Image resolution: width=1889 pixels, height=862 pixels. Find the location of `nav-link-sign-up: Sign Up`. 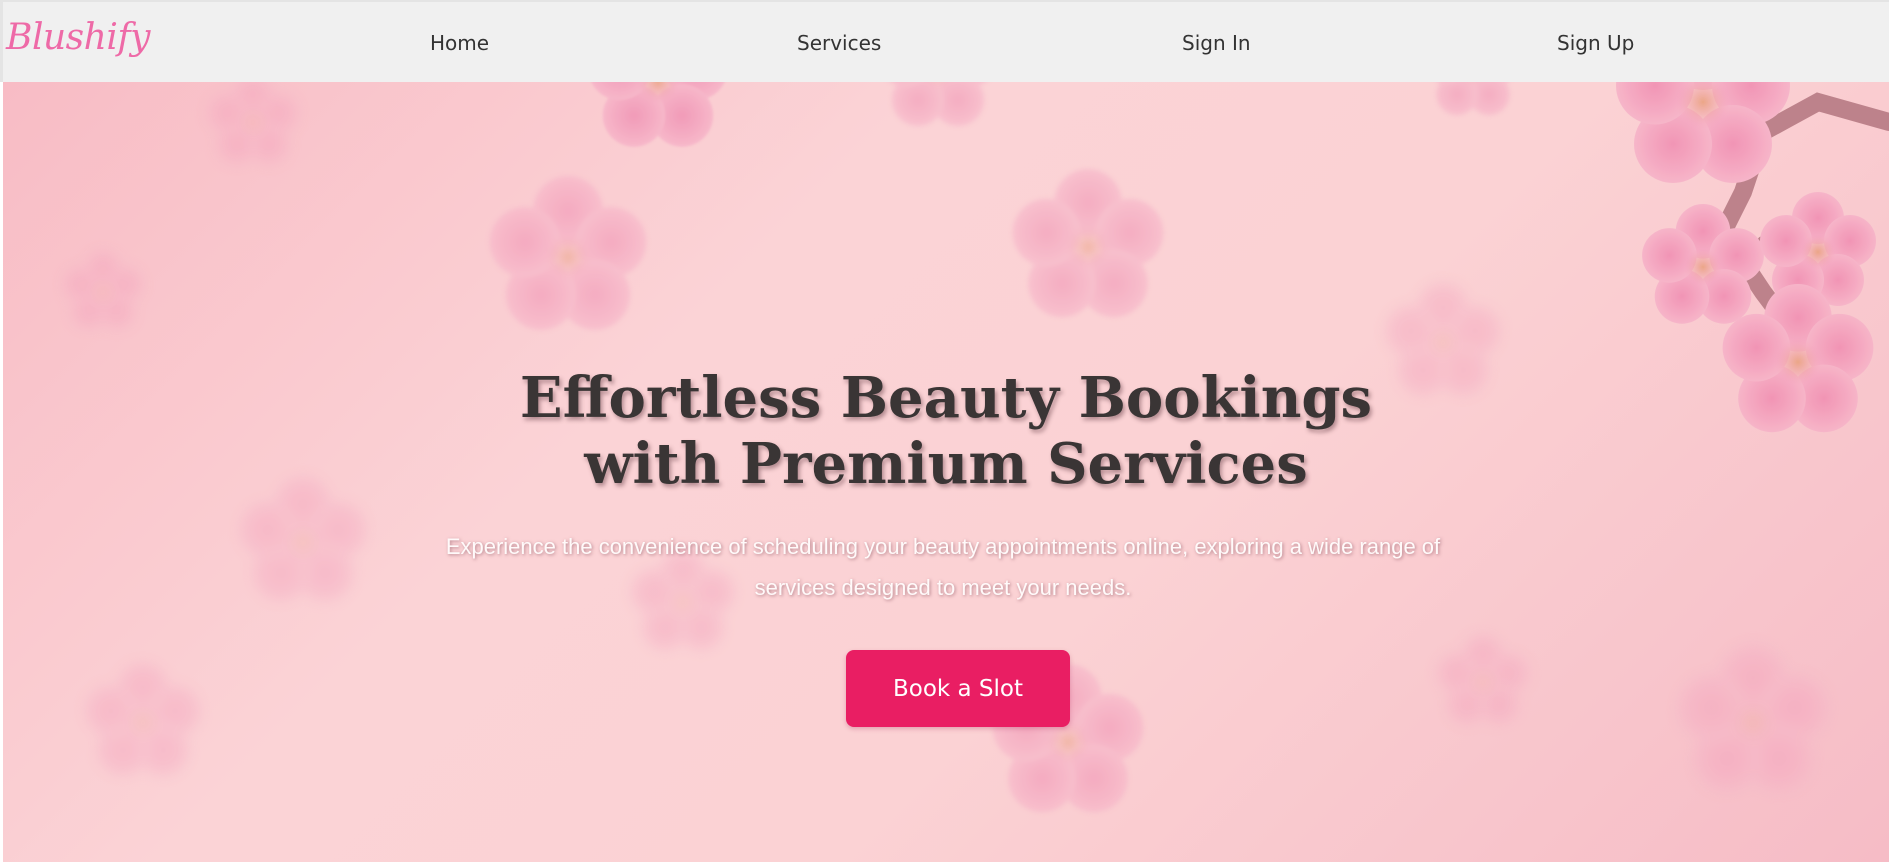

nav-link-sign-up: Sign Up is located at coordinates (1595, 43).